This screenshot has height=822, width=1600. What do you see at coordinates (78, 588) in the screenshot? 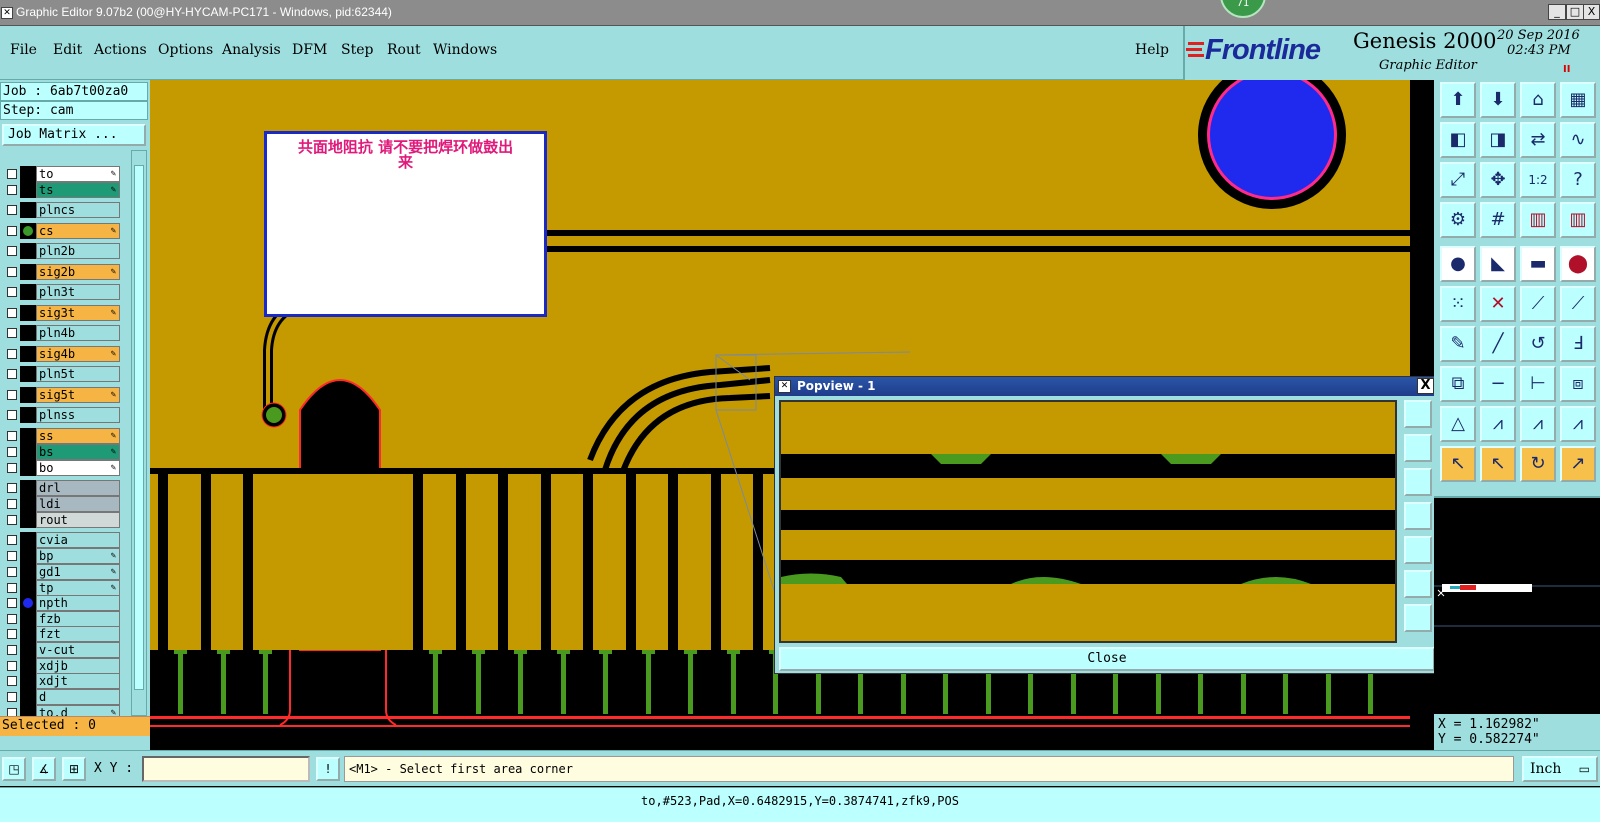
I see `layer-name: tp ✎` at bounding box center [78, 588].